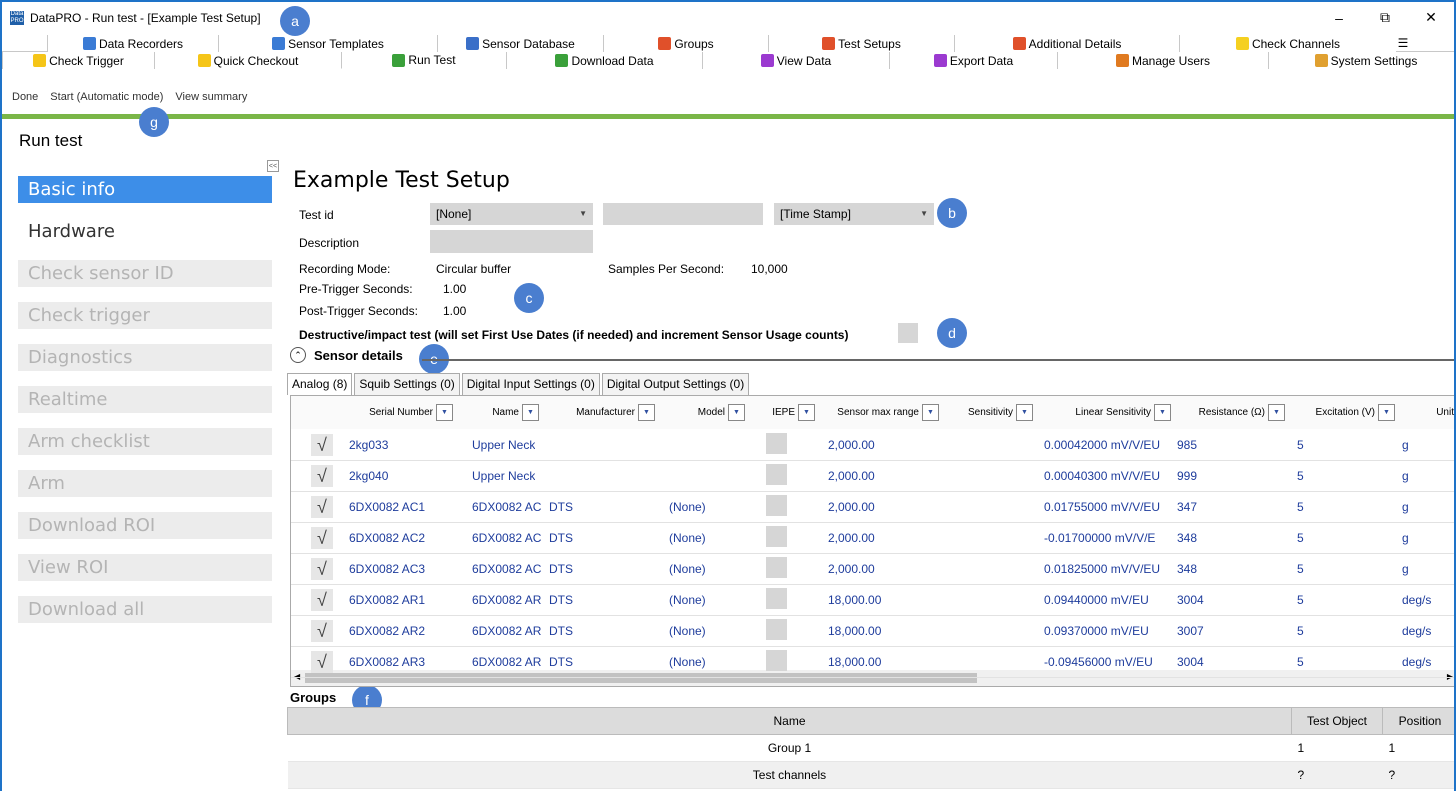 The image size is (1456, 791). Describe the element at coordinates (1339, 17) in the screenshot. I see `minimize-button: –` at that location.